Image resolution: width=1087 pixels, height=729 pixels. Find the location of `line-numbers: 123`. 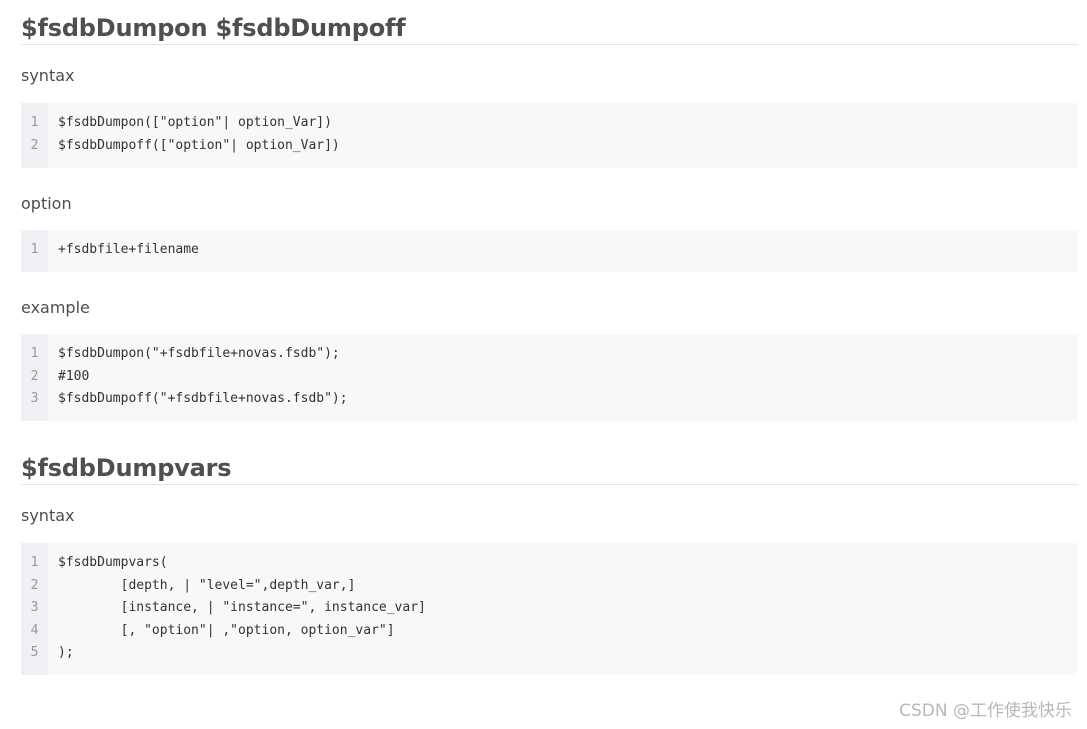

line-numbers: 123 is located at coordinates (34, 377).